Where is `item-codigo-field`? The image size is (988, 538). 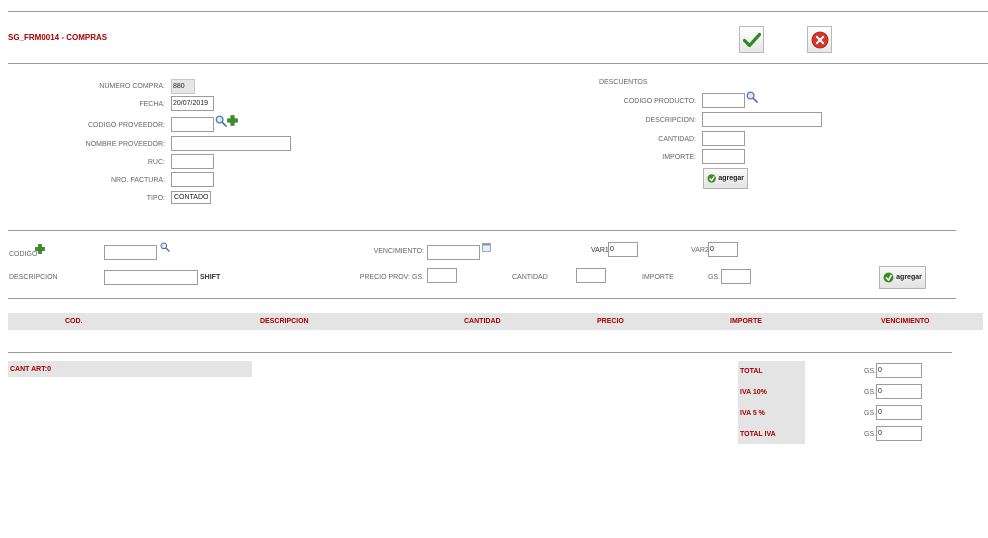 item-codigo-field is located at coordinates (130, 252).